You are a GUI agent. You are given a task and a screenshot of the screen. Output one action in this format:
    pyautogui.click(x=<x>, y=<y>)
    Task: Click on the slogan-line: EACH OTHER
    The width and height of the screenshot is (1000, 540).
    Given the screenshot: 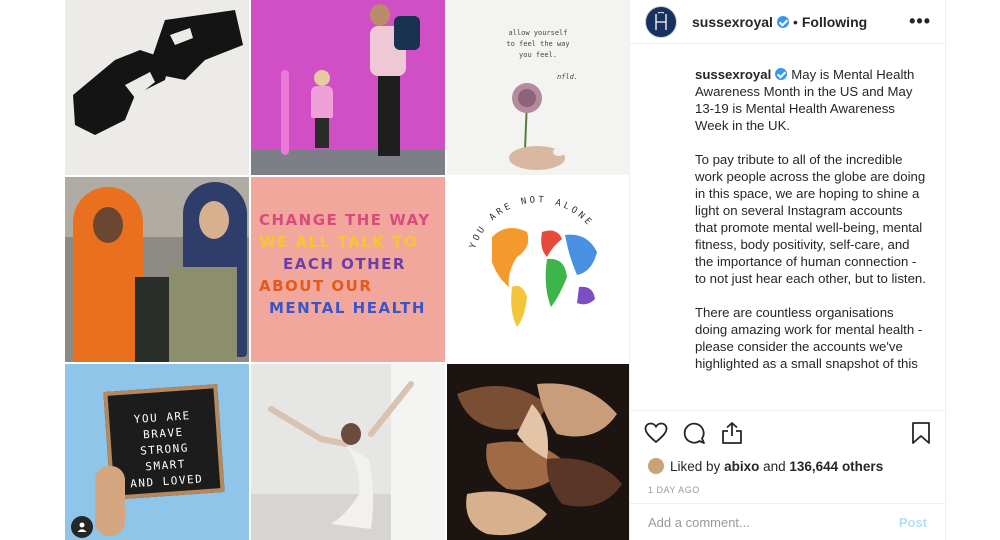 What is the action you would take?
    pyautogui.click(x=344, y=264)
    